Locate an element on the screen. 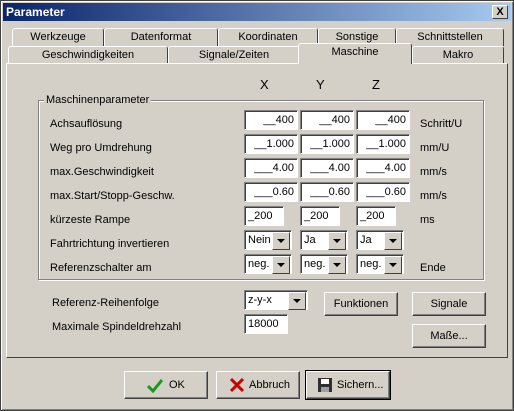 This screenshot has height=411, width=514. tab-makro: Makro is located at coordinates (458, 55).